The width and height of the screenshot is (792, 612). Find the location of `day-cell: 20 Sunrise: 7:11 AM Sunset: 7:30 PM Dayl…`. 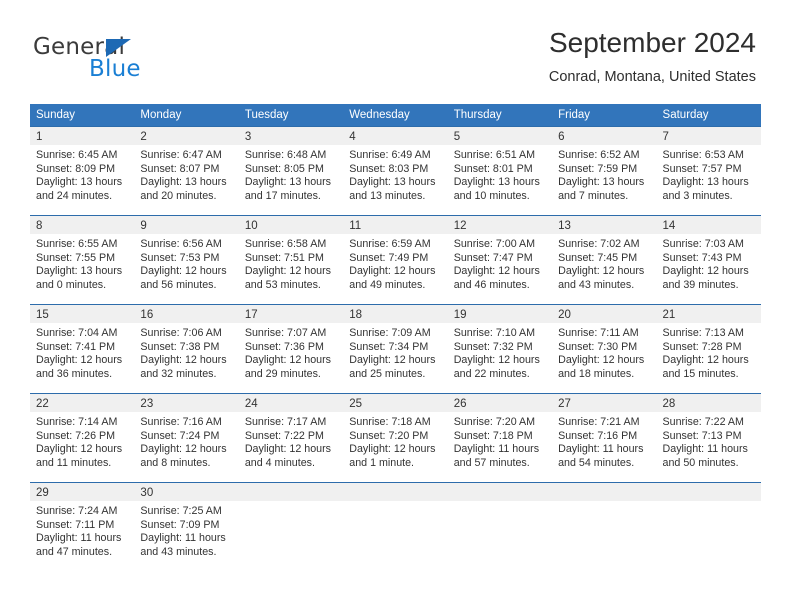

day-cell: 20 Sunrise: 7:11 AM Sunset: 7:30 PM Dayl… is located at coordinates (604, 349).